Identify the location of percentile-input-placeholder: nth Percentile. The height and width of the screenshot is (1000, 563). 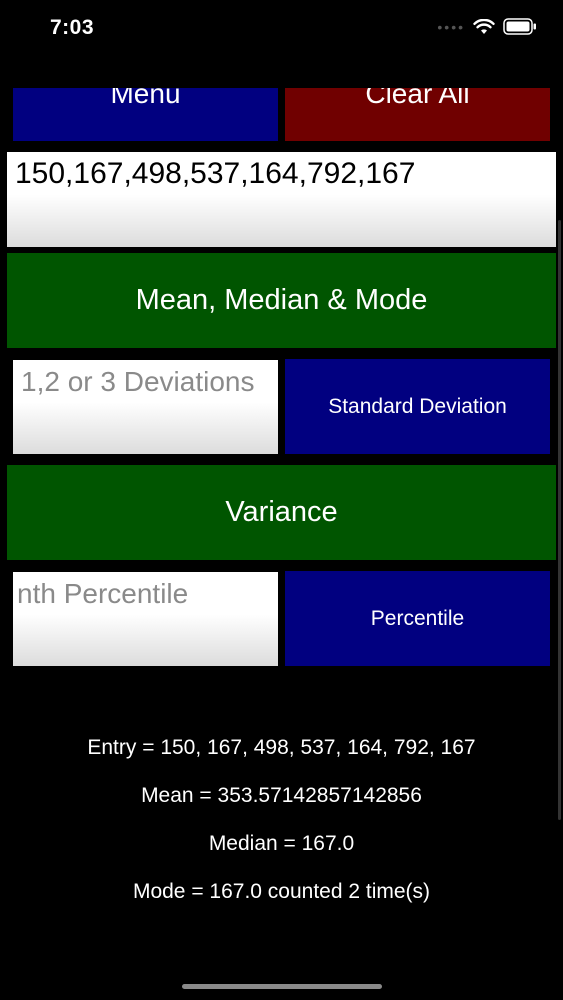
(103, 593).